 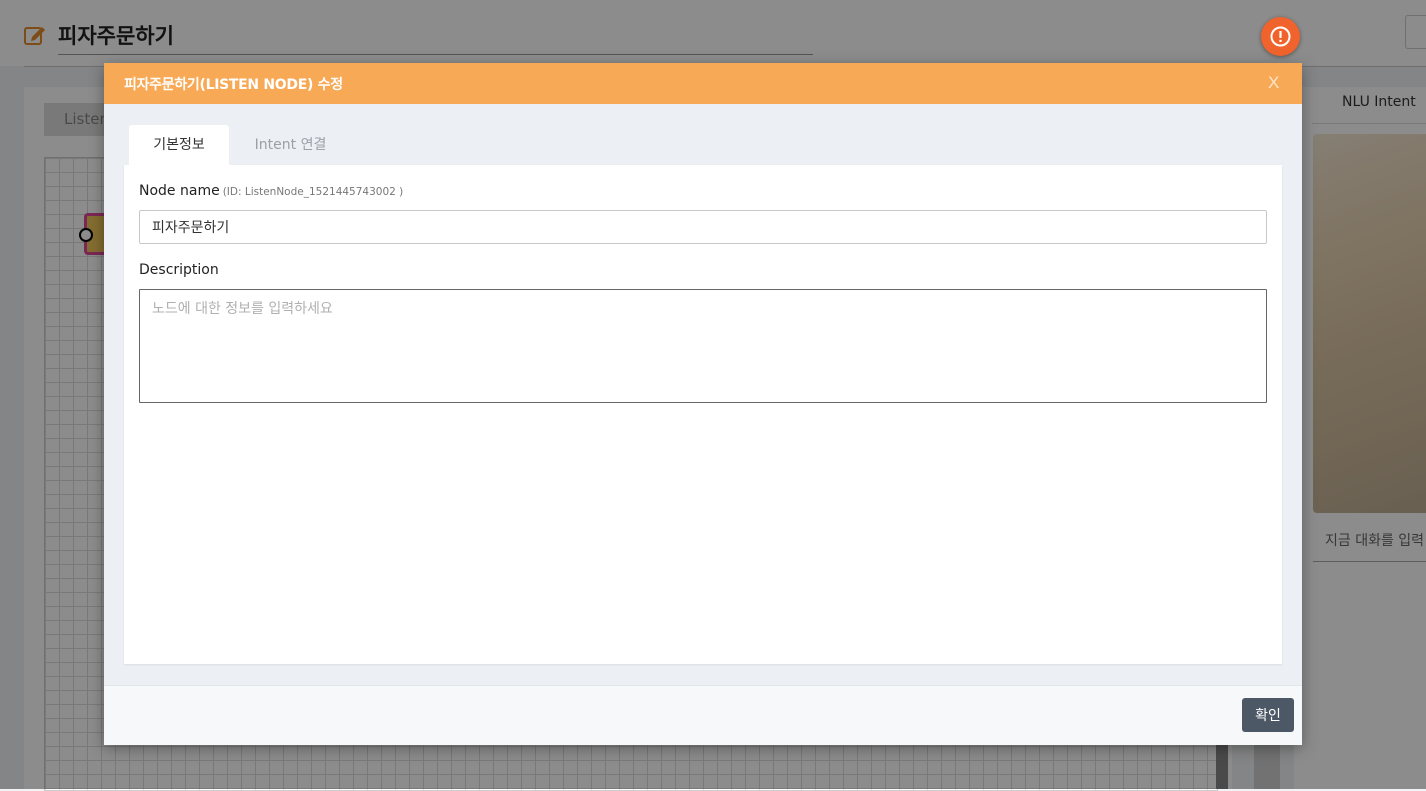 I want to click on modal-title: 피자주문하기(LISTEN NODE) 수정, so click(x=233, y=85).